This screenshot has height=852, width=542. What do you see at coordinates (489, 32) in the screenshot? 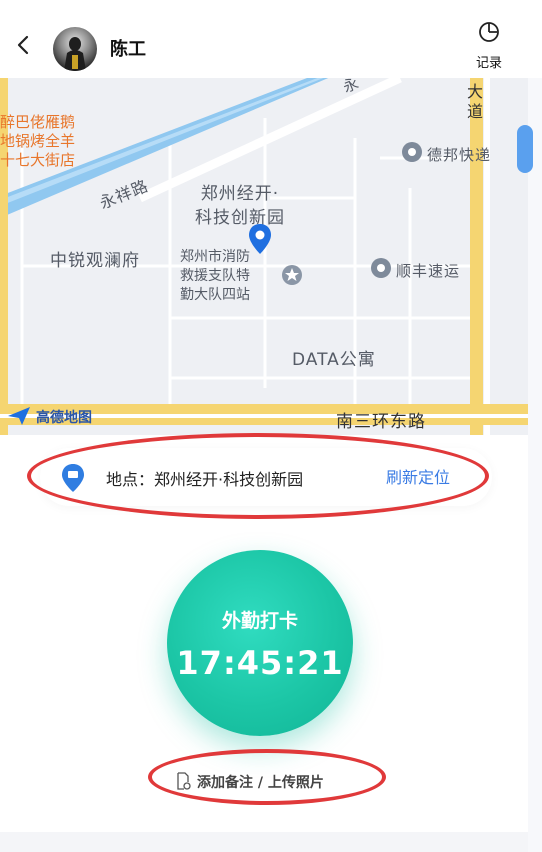
I see `pie-chart-icon` at bounding box center [489, 32].